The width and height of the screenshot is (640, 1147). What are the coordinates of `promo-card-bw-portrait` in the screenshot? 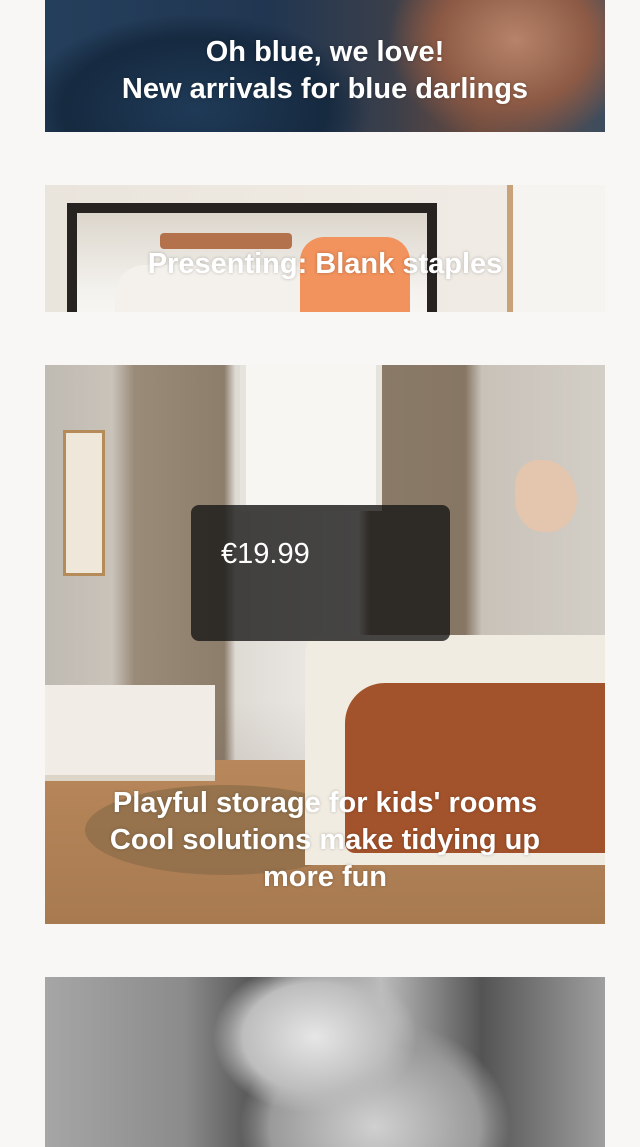 It's located at (325, 1062).